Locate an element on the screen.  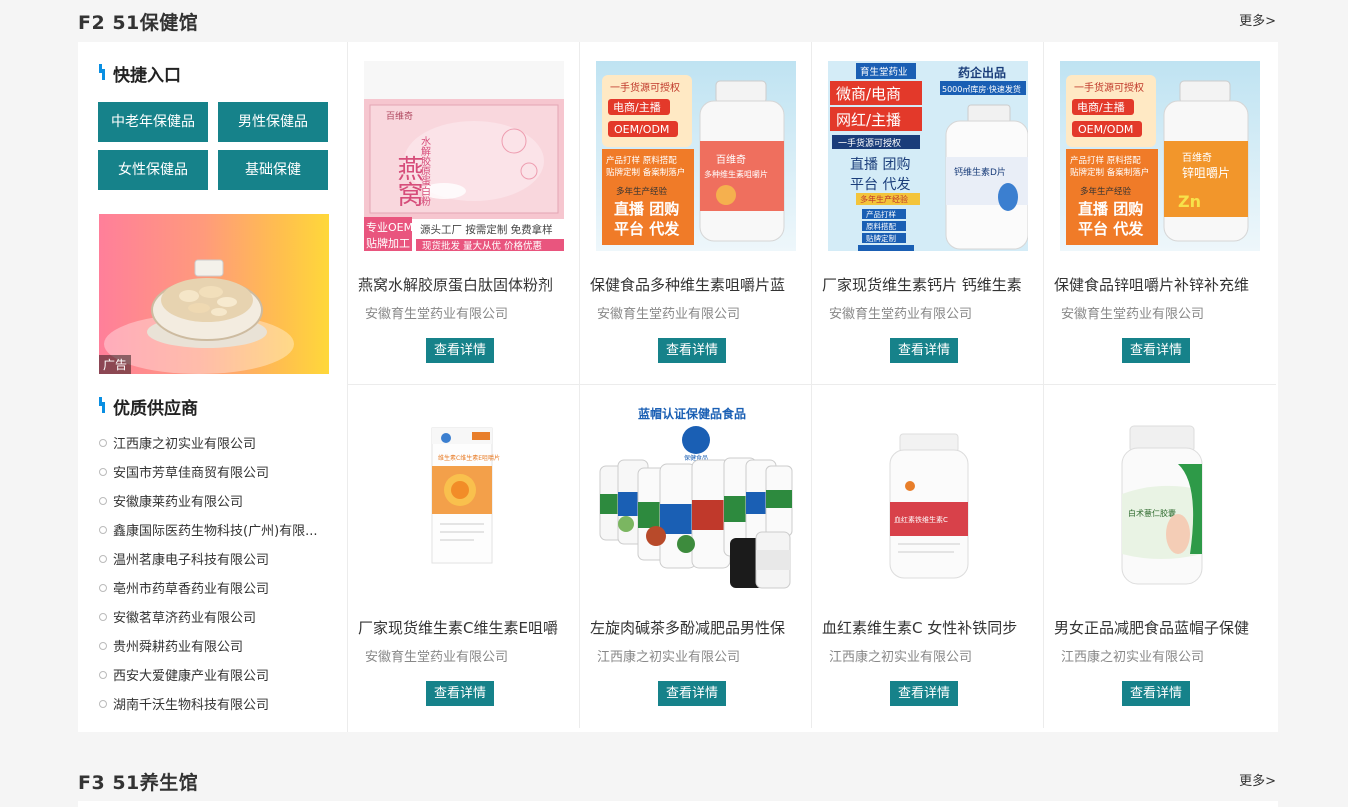
product-image-art: 白术薏仁胶囊 is located at coordinates (1160, 499).